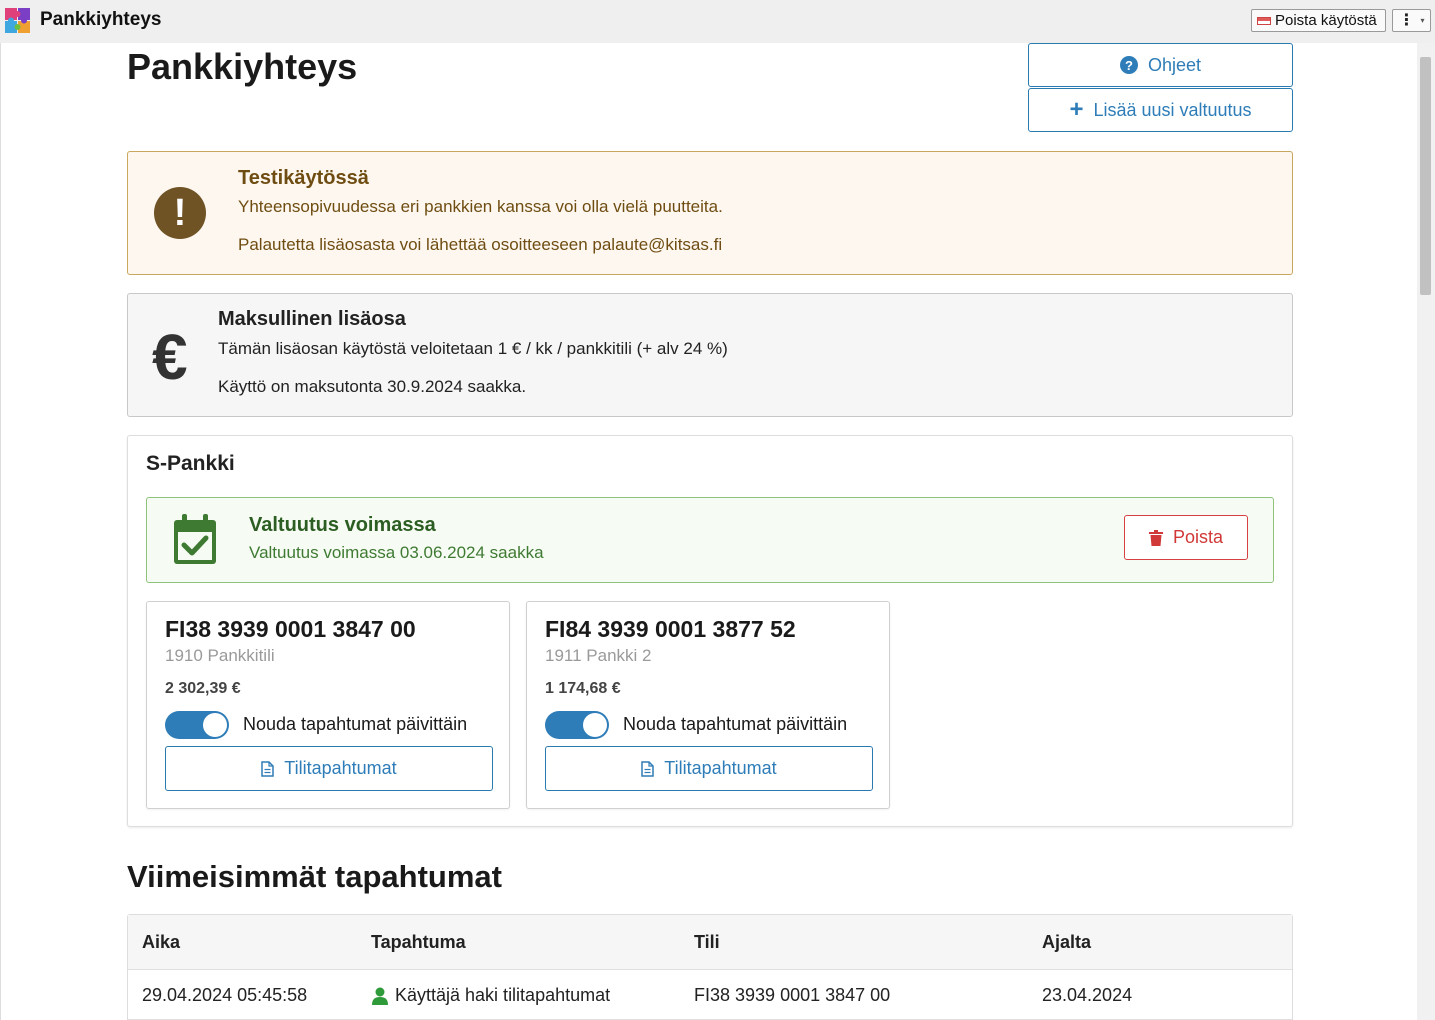  What do you see at coordinates (220, 655) in the screenshot?
I see `account-name: 1910 Pankkitili` at bounding box center [220, 655].